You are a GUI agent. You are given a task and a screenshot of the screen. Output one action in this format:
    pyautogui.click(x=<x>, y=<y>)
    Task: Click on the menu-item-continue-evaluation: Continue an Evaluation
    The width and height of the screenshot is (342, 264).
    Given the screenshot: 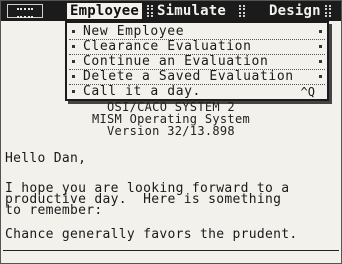 What is the action you would take?
    pyautogui.click(x=197, y=62)
    